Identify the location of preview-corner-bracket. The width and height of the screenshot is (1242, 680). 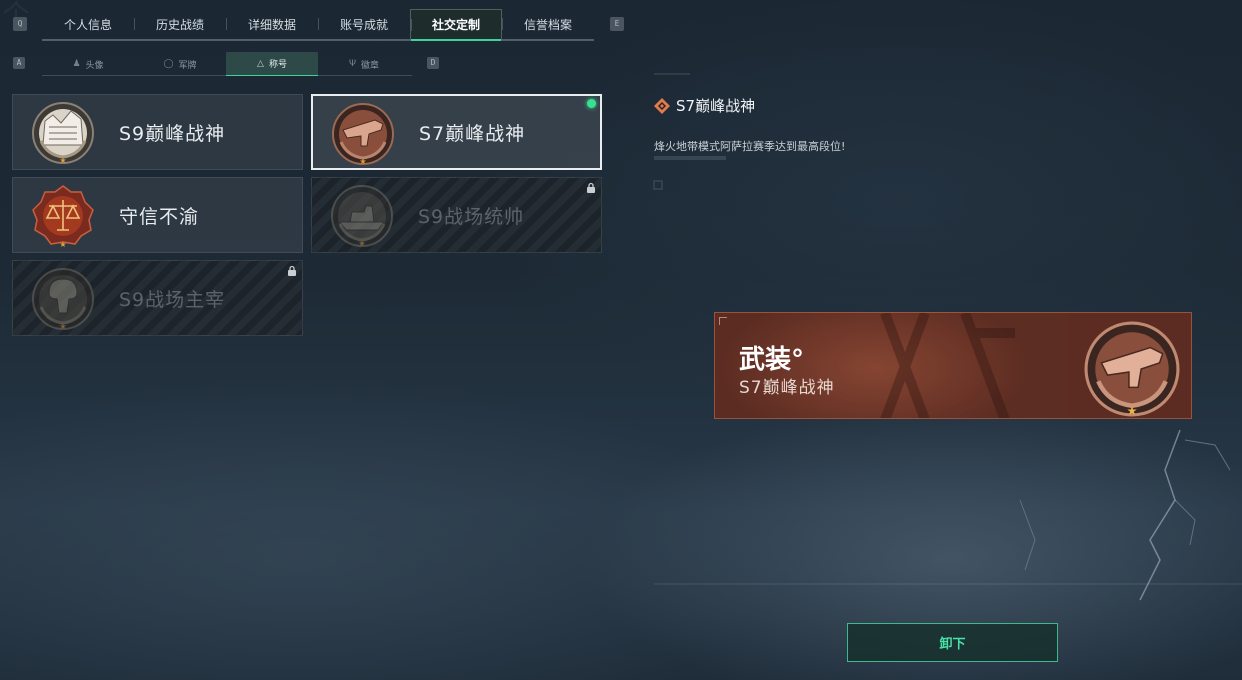
(723, 321).